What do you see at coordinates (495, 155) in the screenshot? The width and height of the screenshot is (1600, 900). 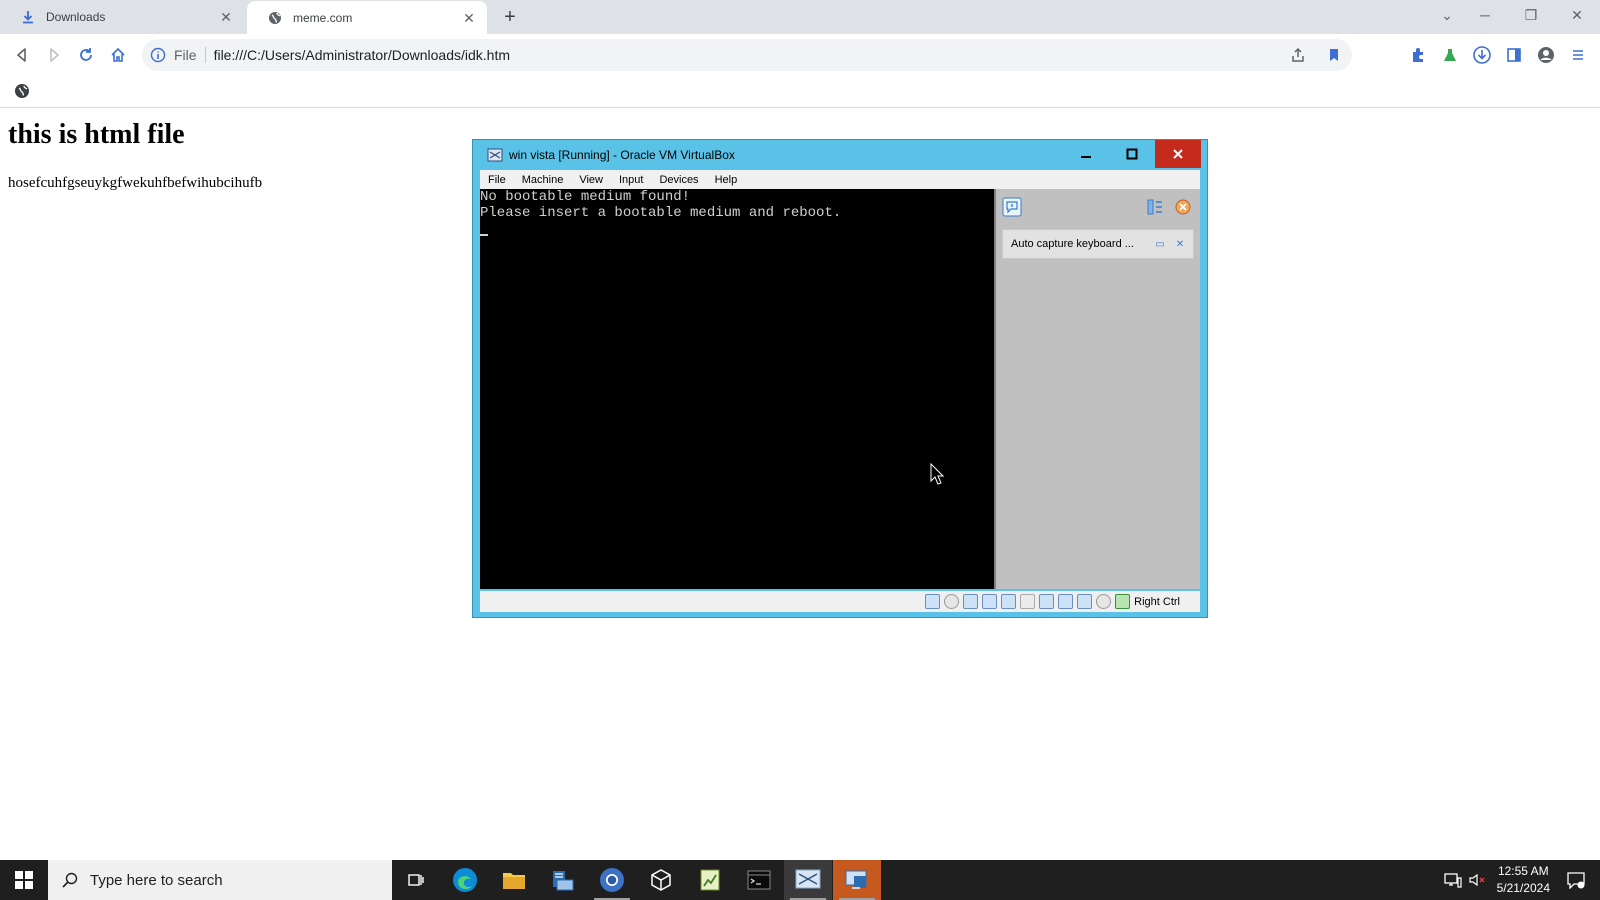 I see `virtualbox-icon` at bounding box center [495, 155].